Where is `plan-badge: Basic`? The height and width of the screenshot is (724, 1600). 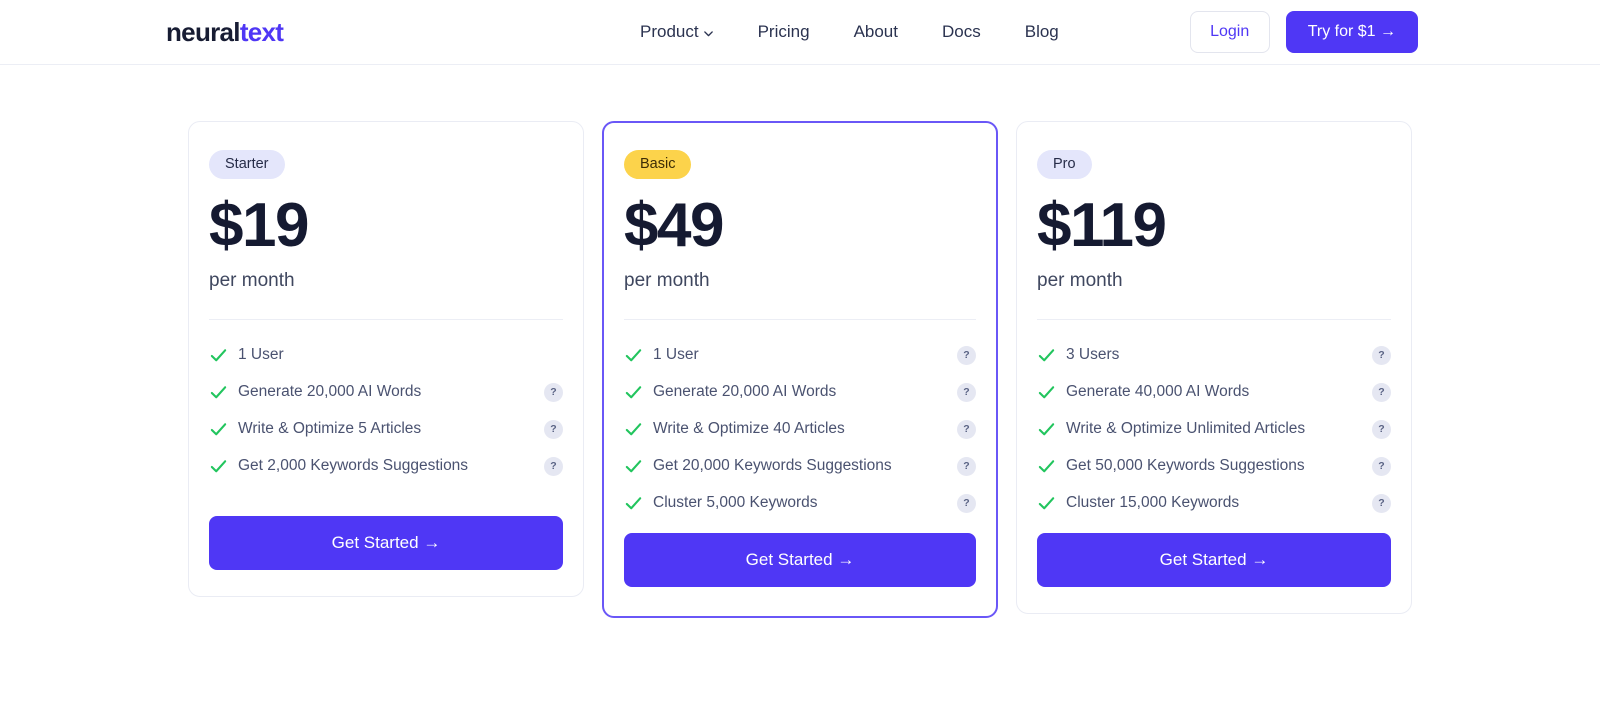
plan-badge: Basic is located at coordinates (658, 164).